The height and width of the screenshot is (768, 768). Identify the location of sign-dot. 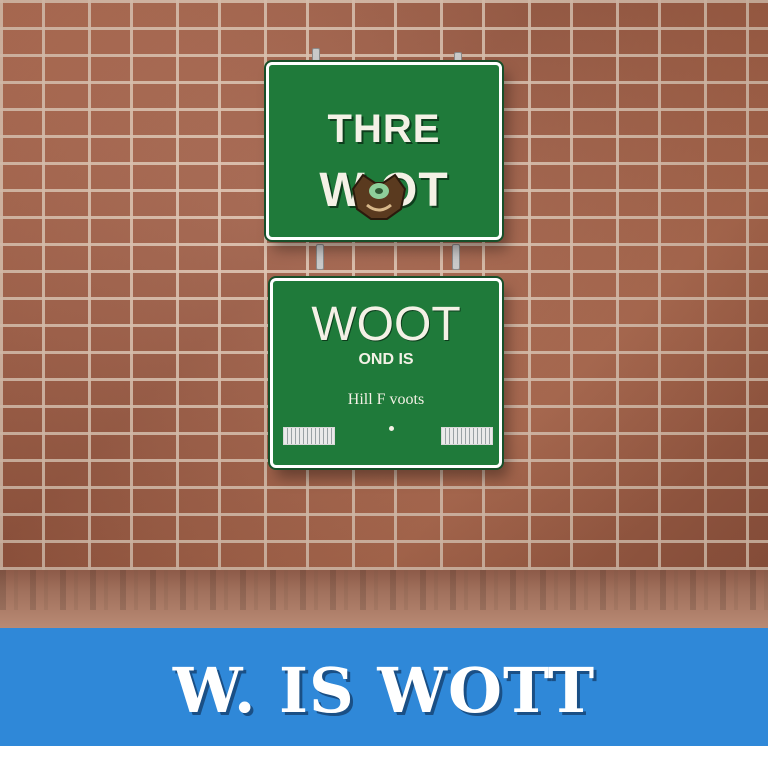
(391, 428).